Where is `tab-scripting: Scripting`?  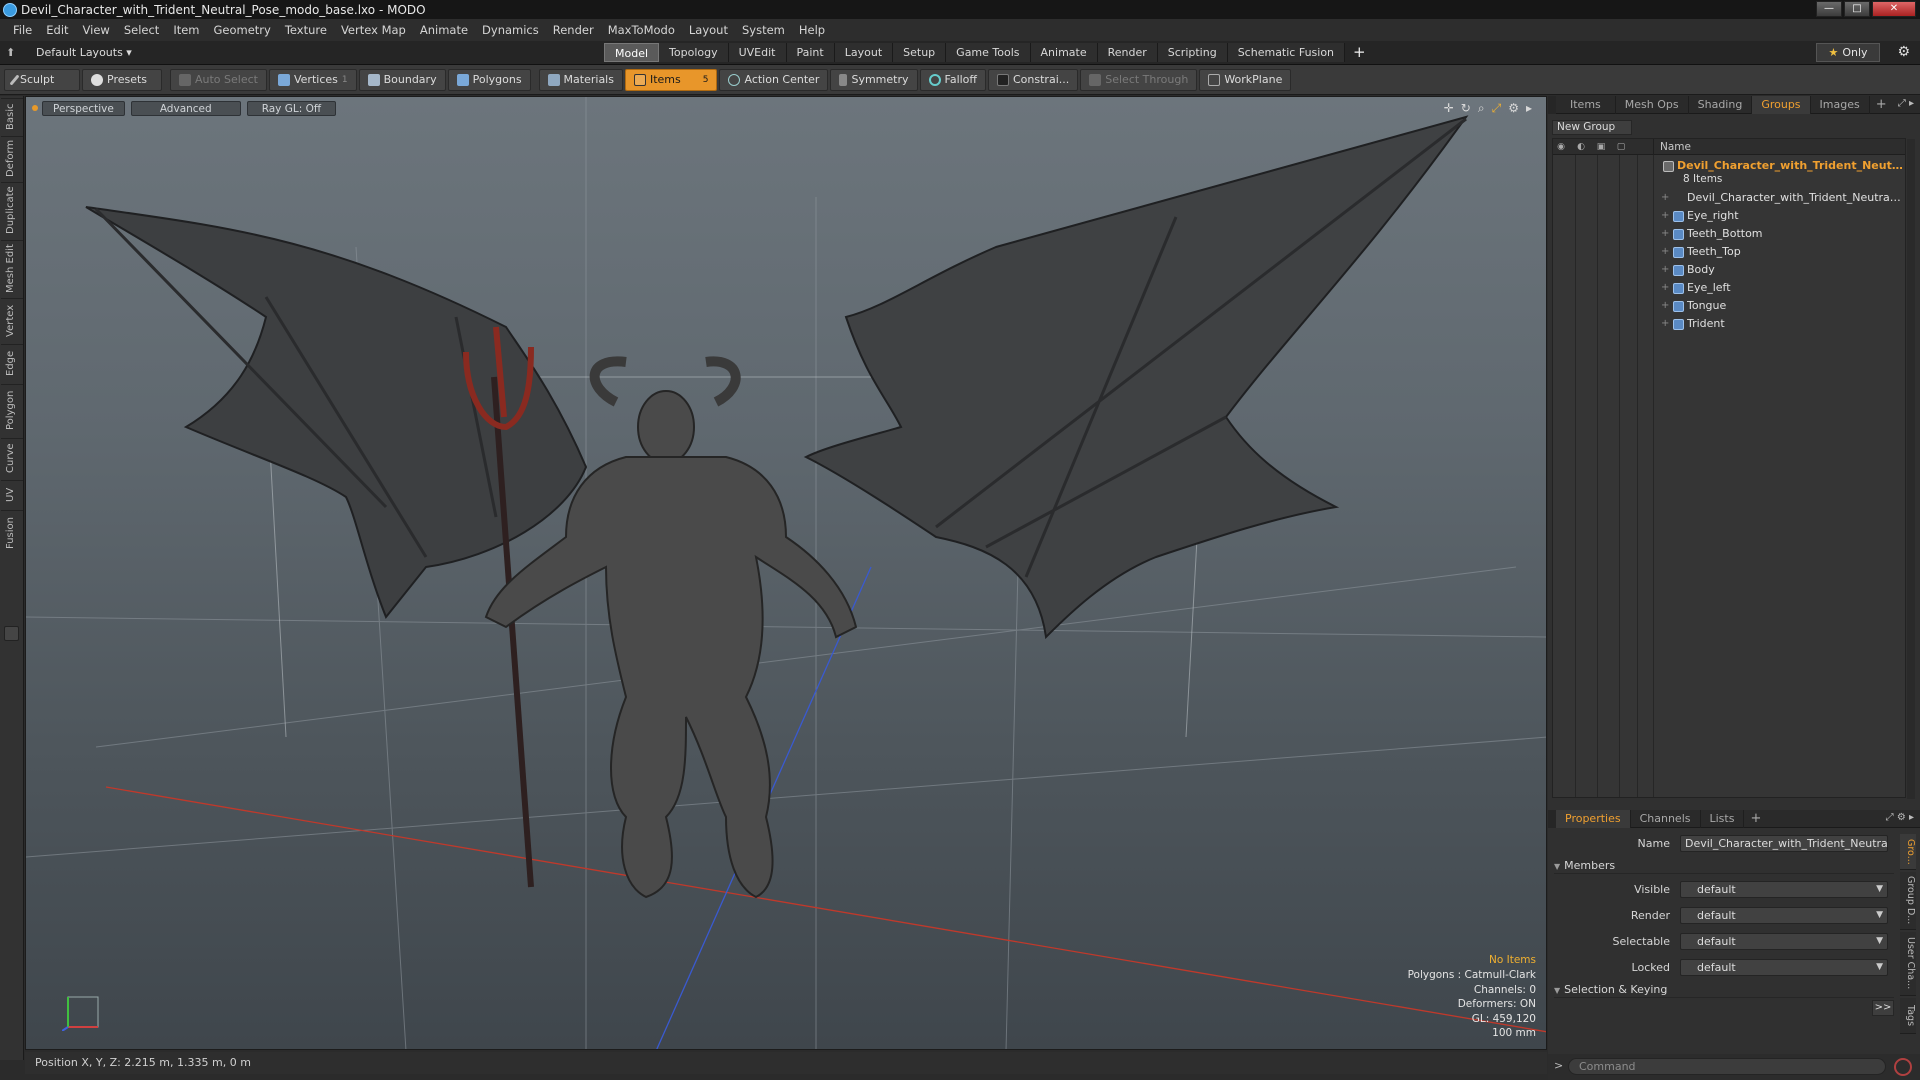
tab-scripting: Scripting is located at coordinates (1192, 52).